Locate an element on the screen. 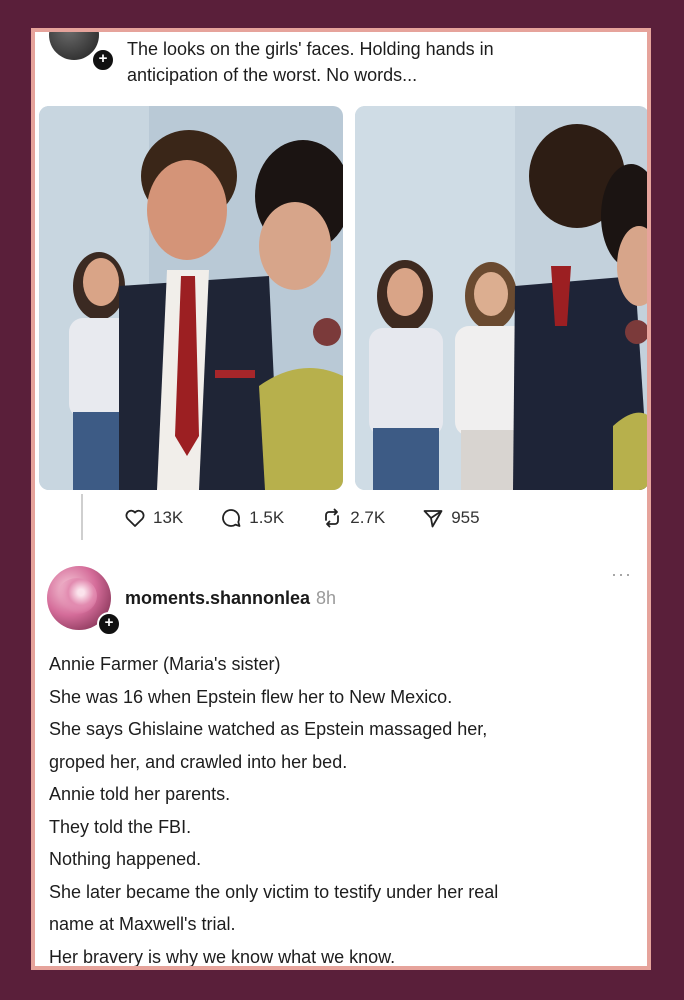 Image resolution: width=684 pixels, height=1000 pixels. more-options-icon: ··· is located at coordinates (621, 574).